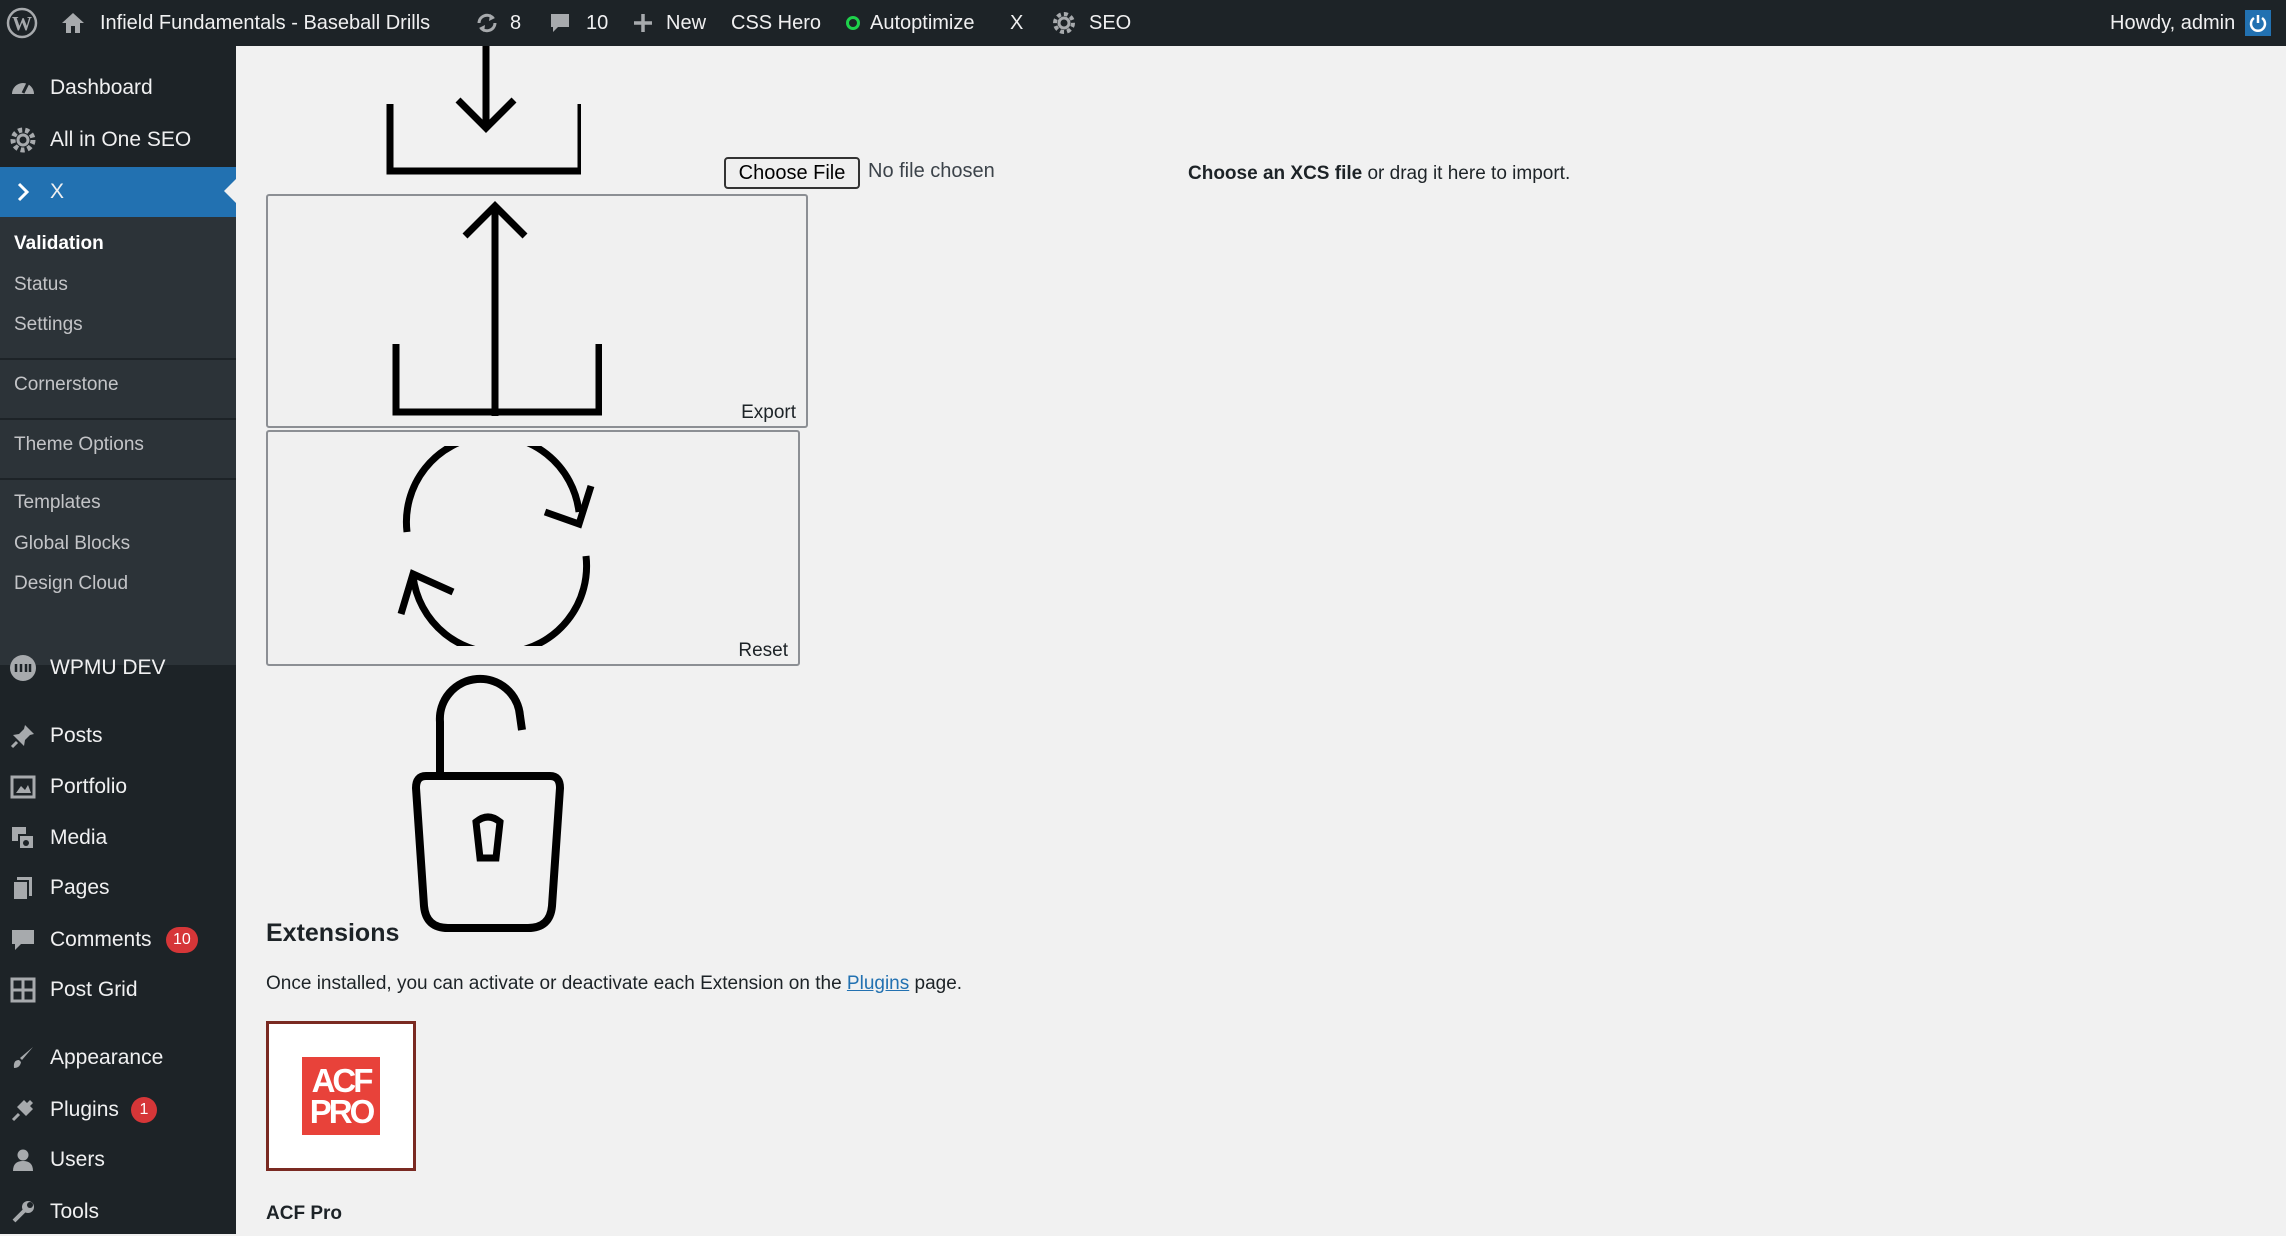 This screenshot has width=2286, height=1236. Describe the element at coordinates (144, 1110) in the screenshot. I see `plugins-update-badge: 1` at that location.